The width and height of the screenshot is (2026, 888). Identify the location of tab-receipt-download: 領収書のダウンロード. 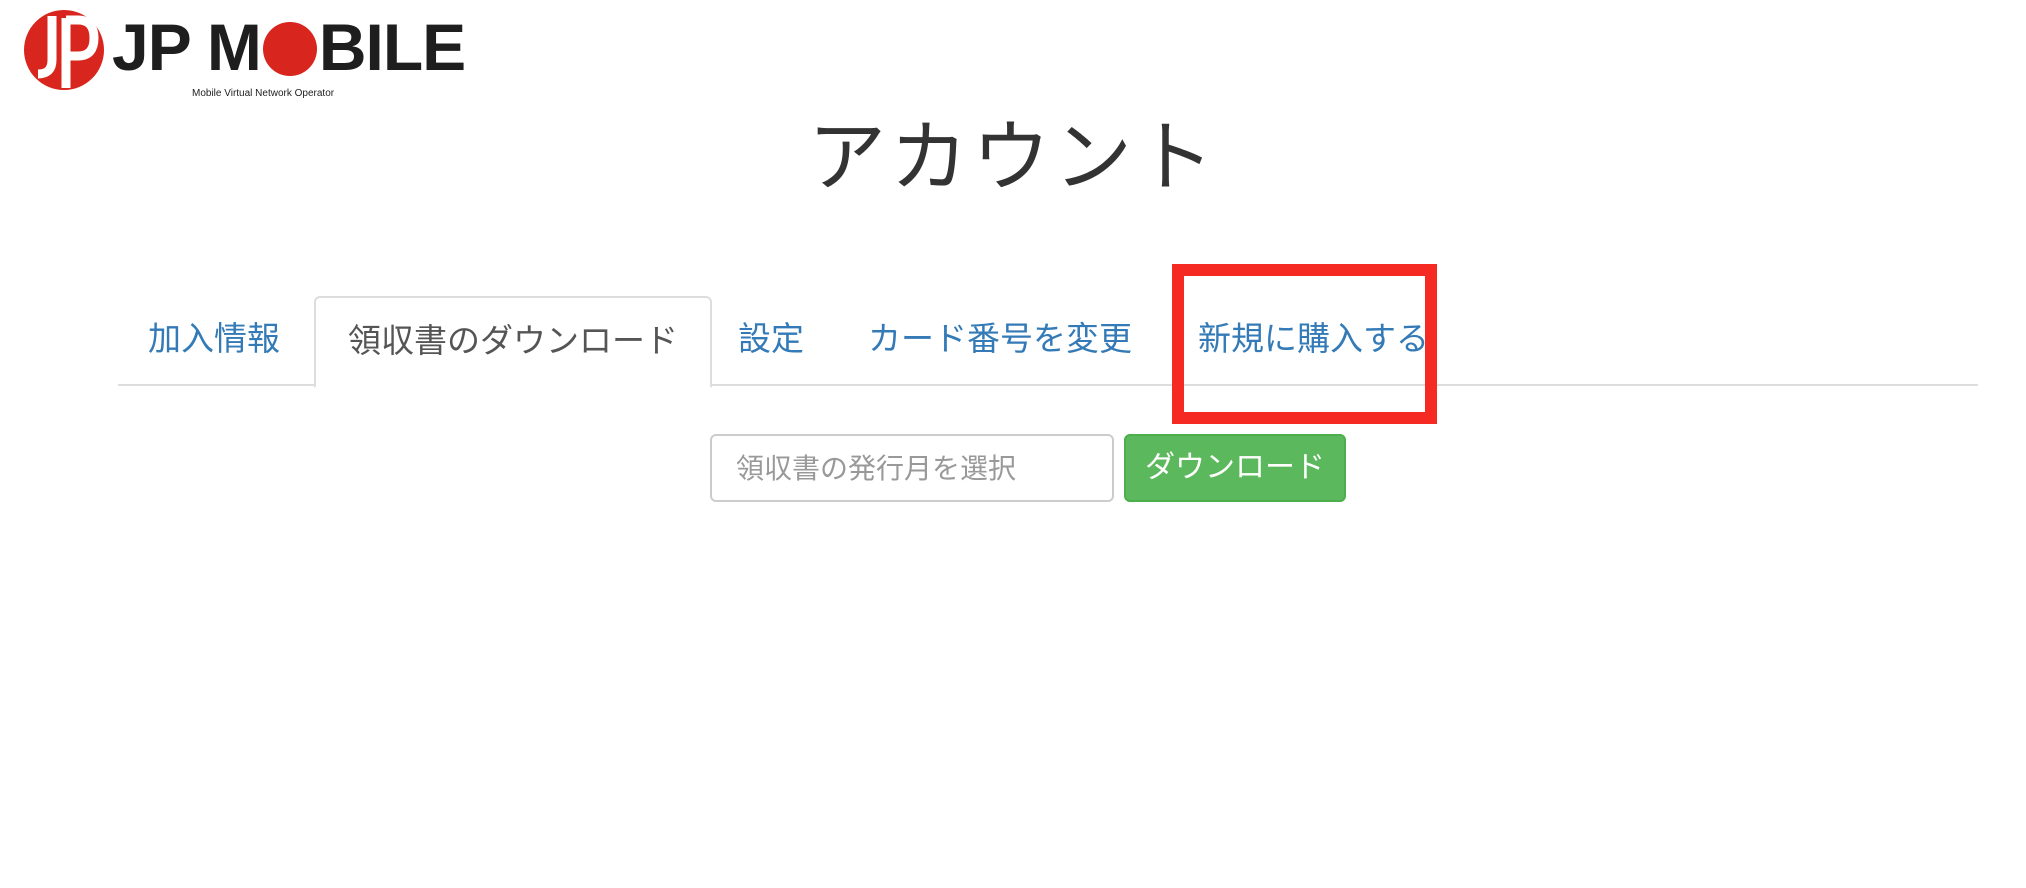
(513, 342).